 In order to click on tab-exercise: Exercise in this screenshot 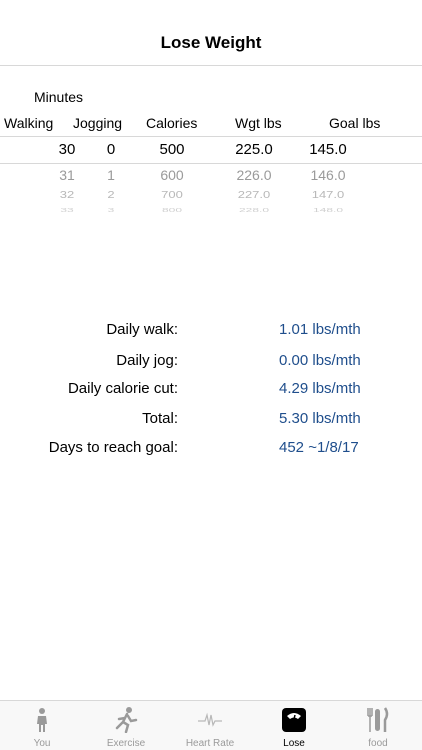, I will do `click(126, 725)`.